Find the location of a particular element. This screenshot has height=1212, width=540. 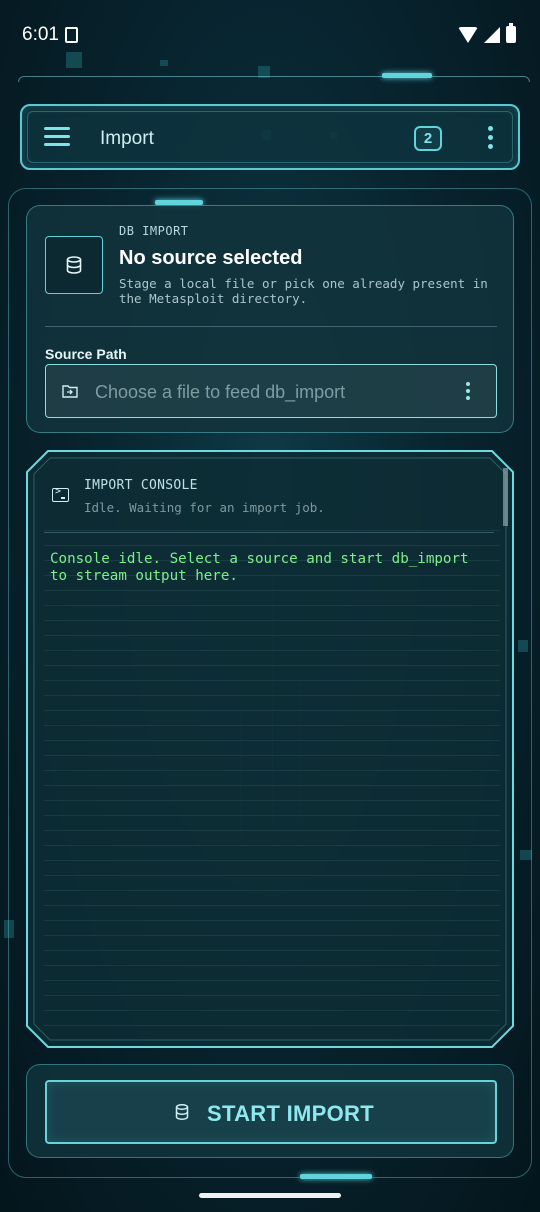

card-eyebrow: DB IMPORT is located at coordinates (154, 231).